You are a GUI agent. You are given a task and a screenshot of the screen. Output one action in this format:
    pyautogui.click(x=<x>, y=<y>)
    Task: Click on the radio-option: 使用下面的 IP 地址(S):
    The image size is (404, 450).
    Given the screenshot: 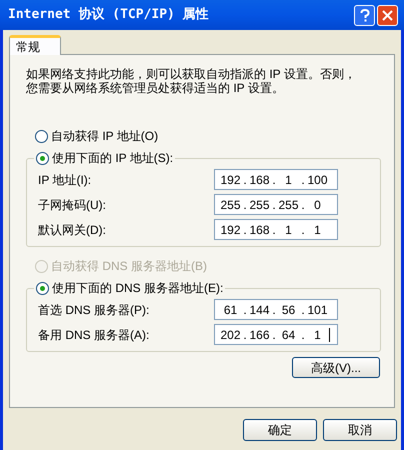 What is the action you would take?
    pyautogui.click(x=105, y=158)
    